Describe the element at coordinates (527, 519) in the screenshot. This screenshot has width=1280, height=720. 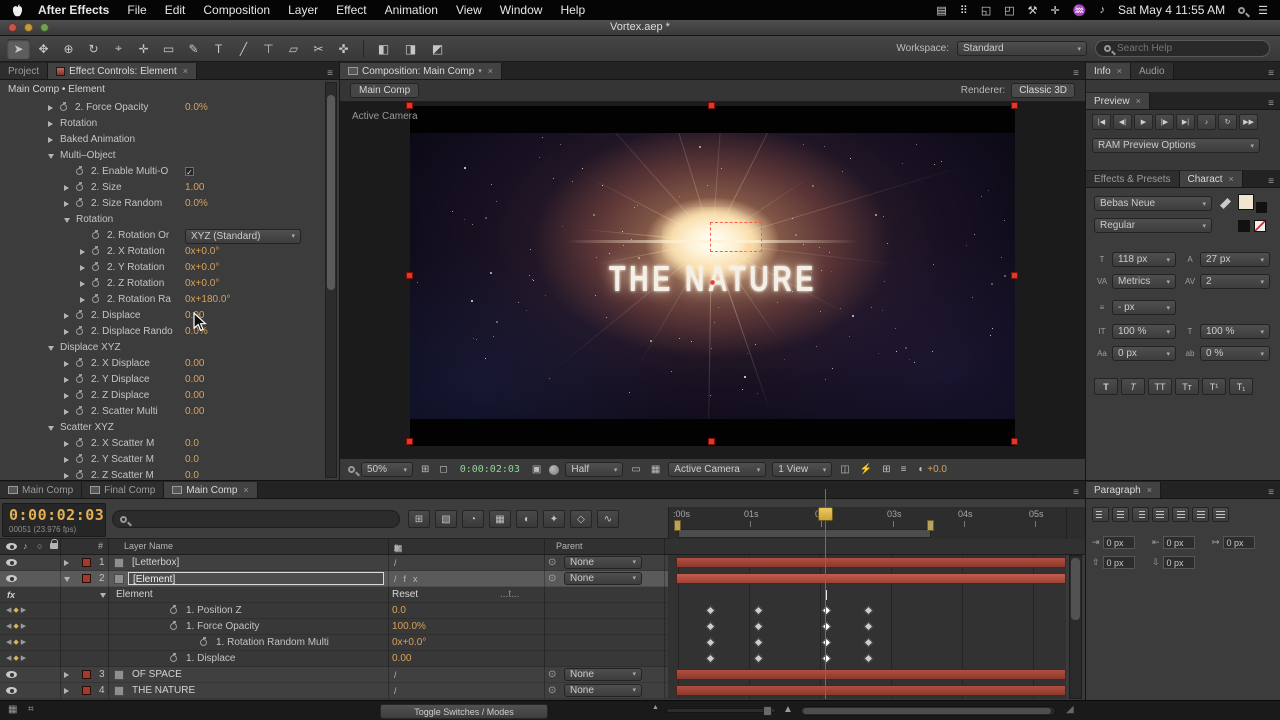
I see `motion-blur-icon: ◐` at that location.